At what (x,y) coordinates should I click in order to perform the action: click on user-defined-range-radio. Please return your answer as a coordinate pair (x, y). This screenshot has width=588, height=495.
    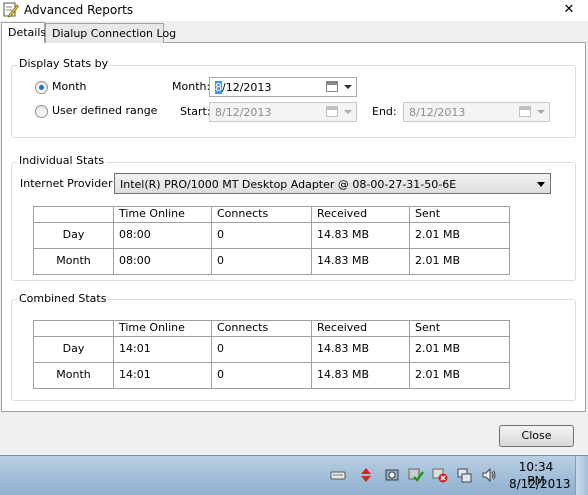
    Looking at the image, I should click on (41, 111).